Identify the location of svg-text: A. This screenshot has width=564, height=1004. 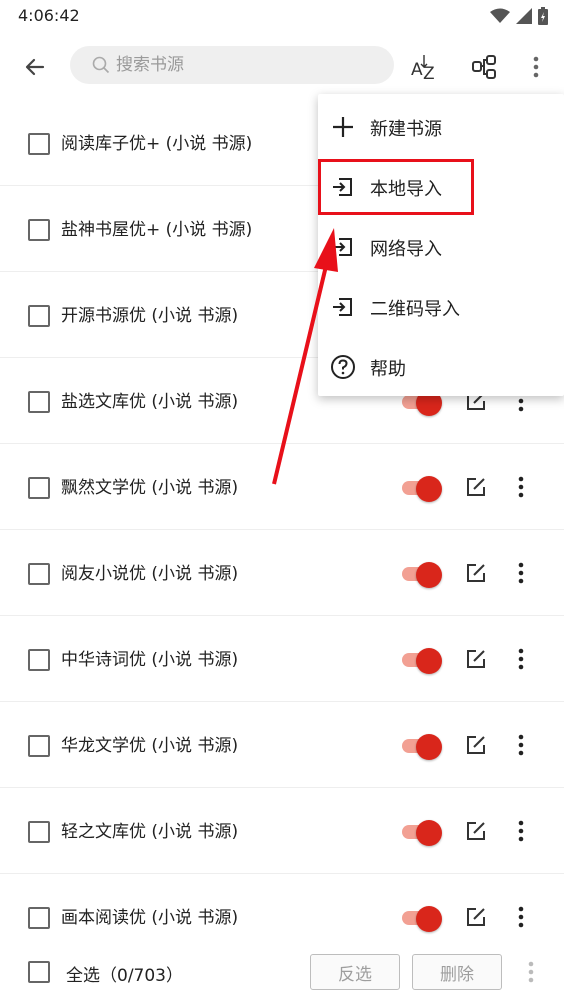
(417, 70).